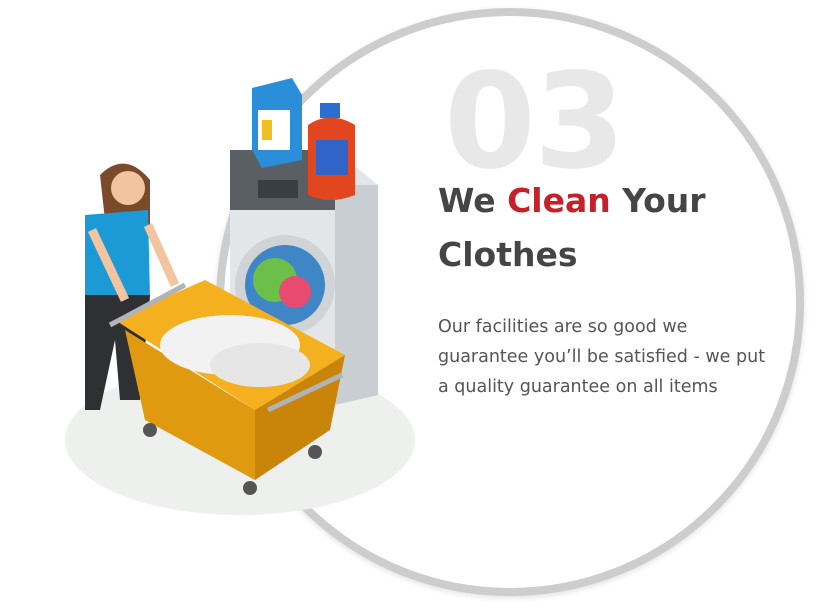 This screenshot has width=820, height=608. I want to click on headline-part1: We, so click(473, 200).